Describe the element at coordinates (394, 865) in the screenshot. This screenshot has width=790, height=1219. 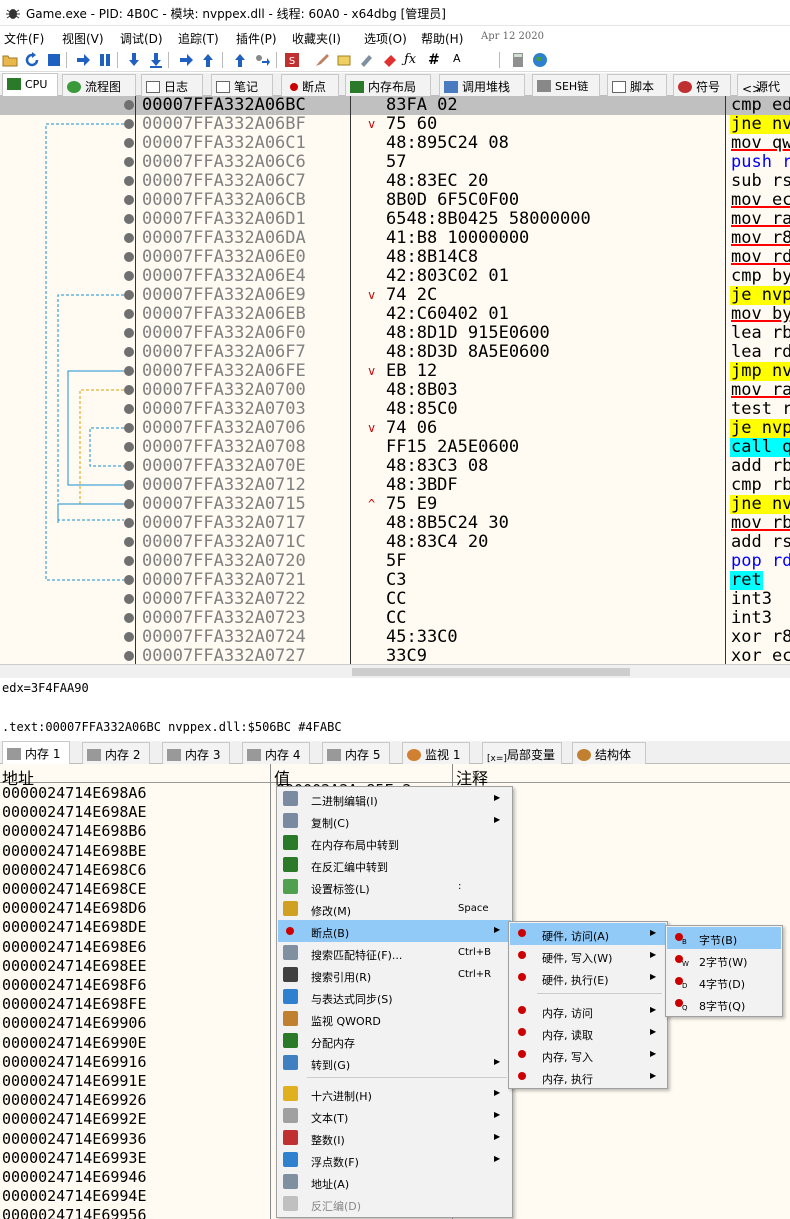
I see `context-menu-item: 在反汇编中转到` at that location.